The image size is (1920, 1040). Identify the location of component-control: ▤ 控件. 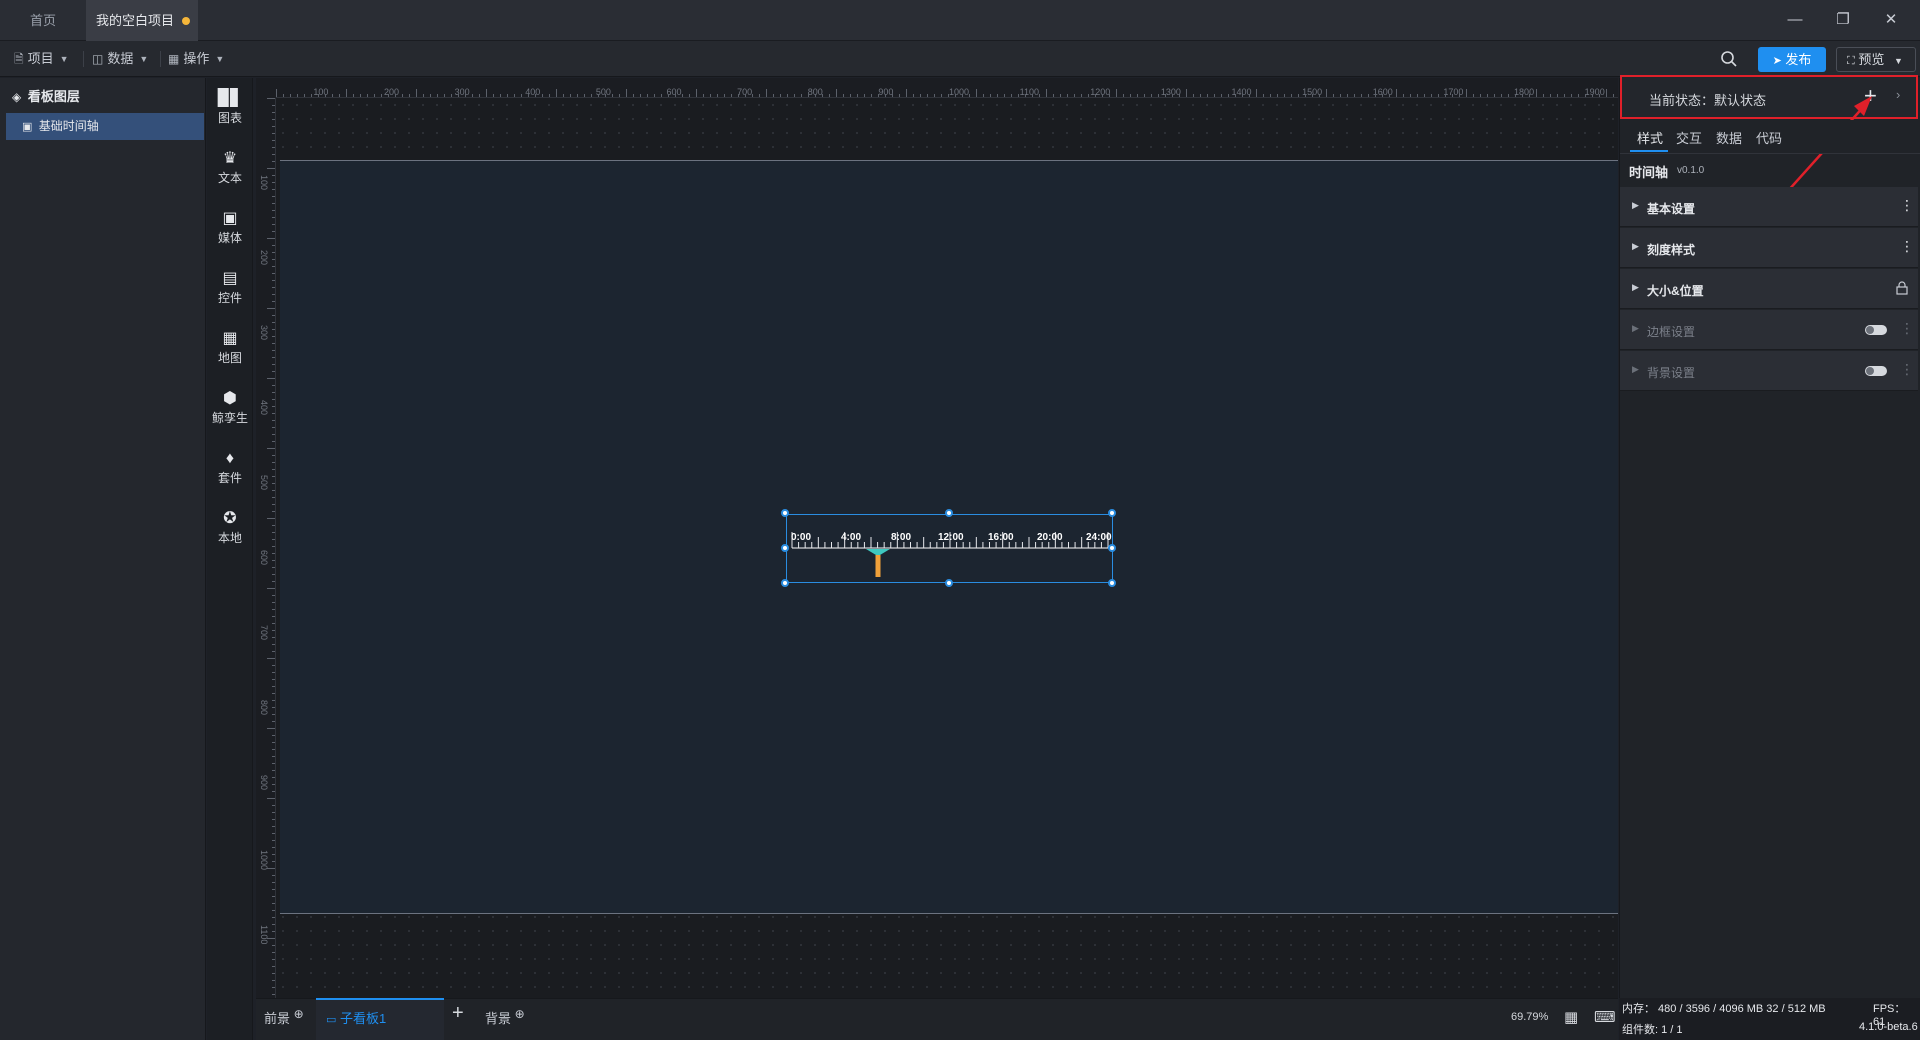
(230, 288).